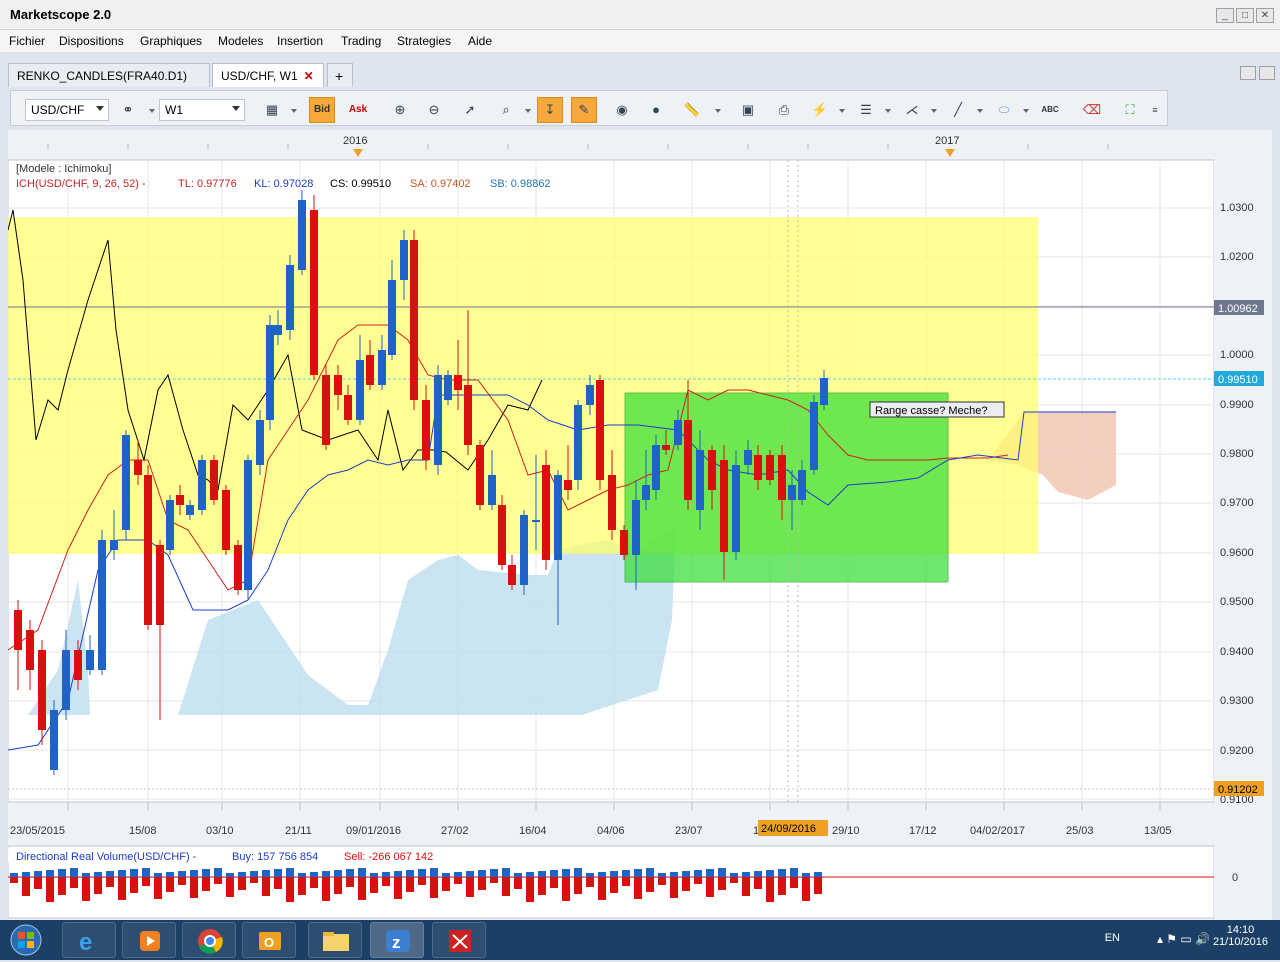 The image size is (1280, 962). I want to click on marketscope-icon: z, so click(397, 940).